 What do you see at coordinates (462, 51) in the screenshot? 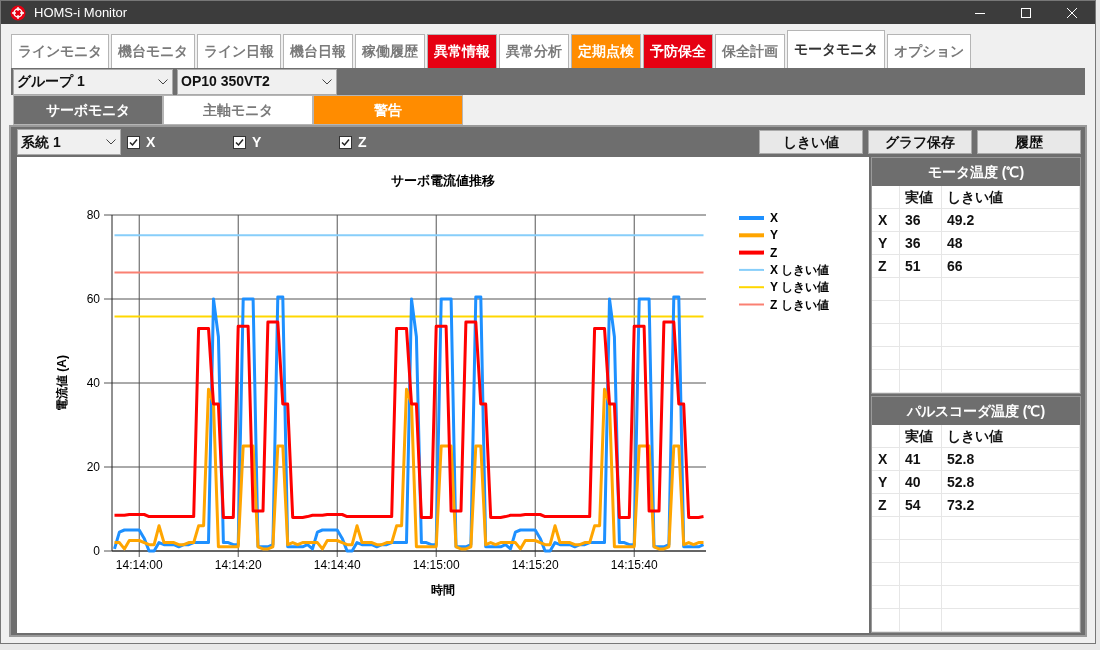
I see `tab: 異常情報` at bounding box center [462, 51].